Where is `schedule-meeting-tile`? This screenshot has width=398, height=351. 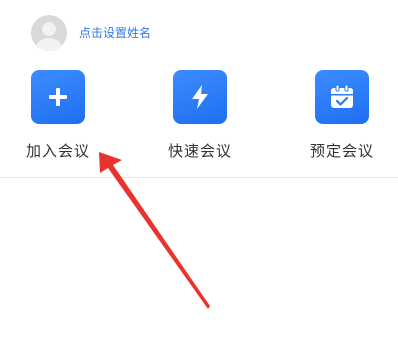
schedule-meeting-tile is located at coordinates (342, 97).